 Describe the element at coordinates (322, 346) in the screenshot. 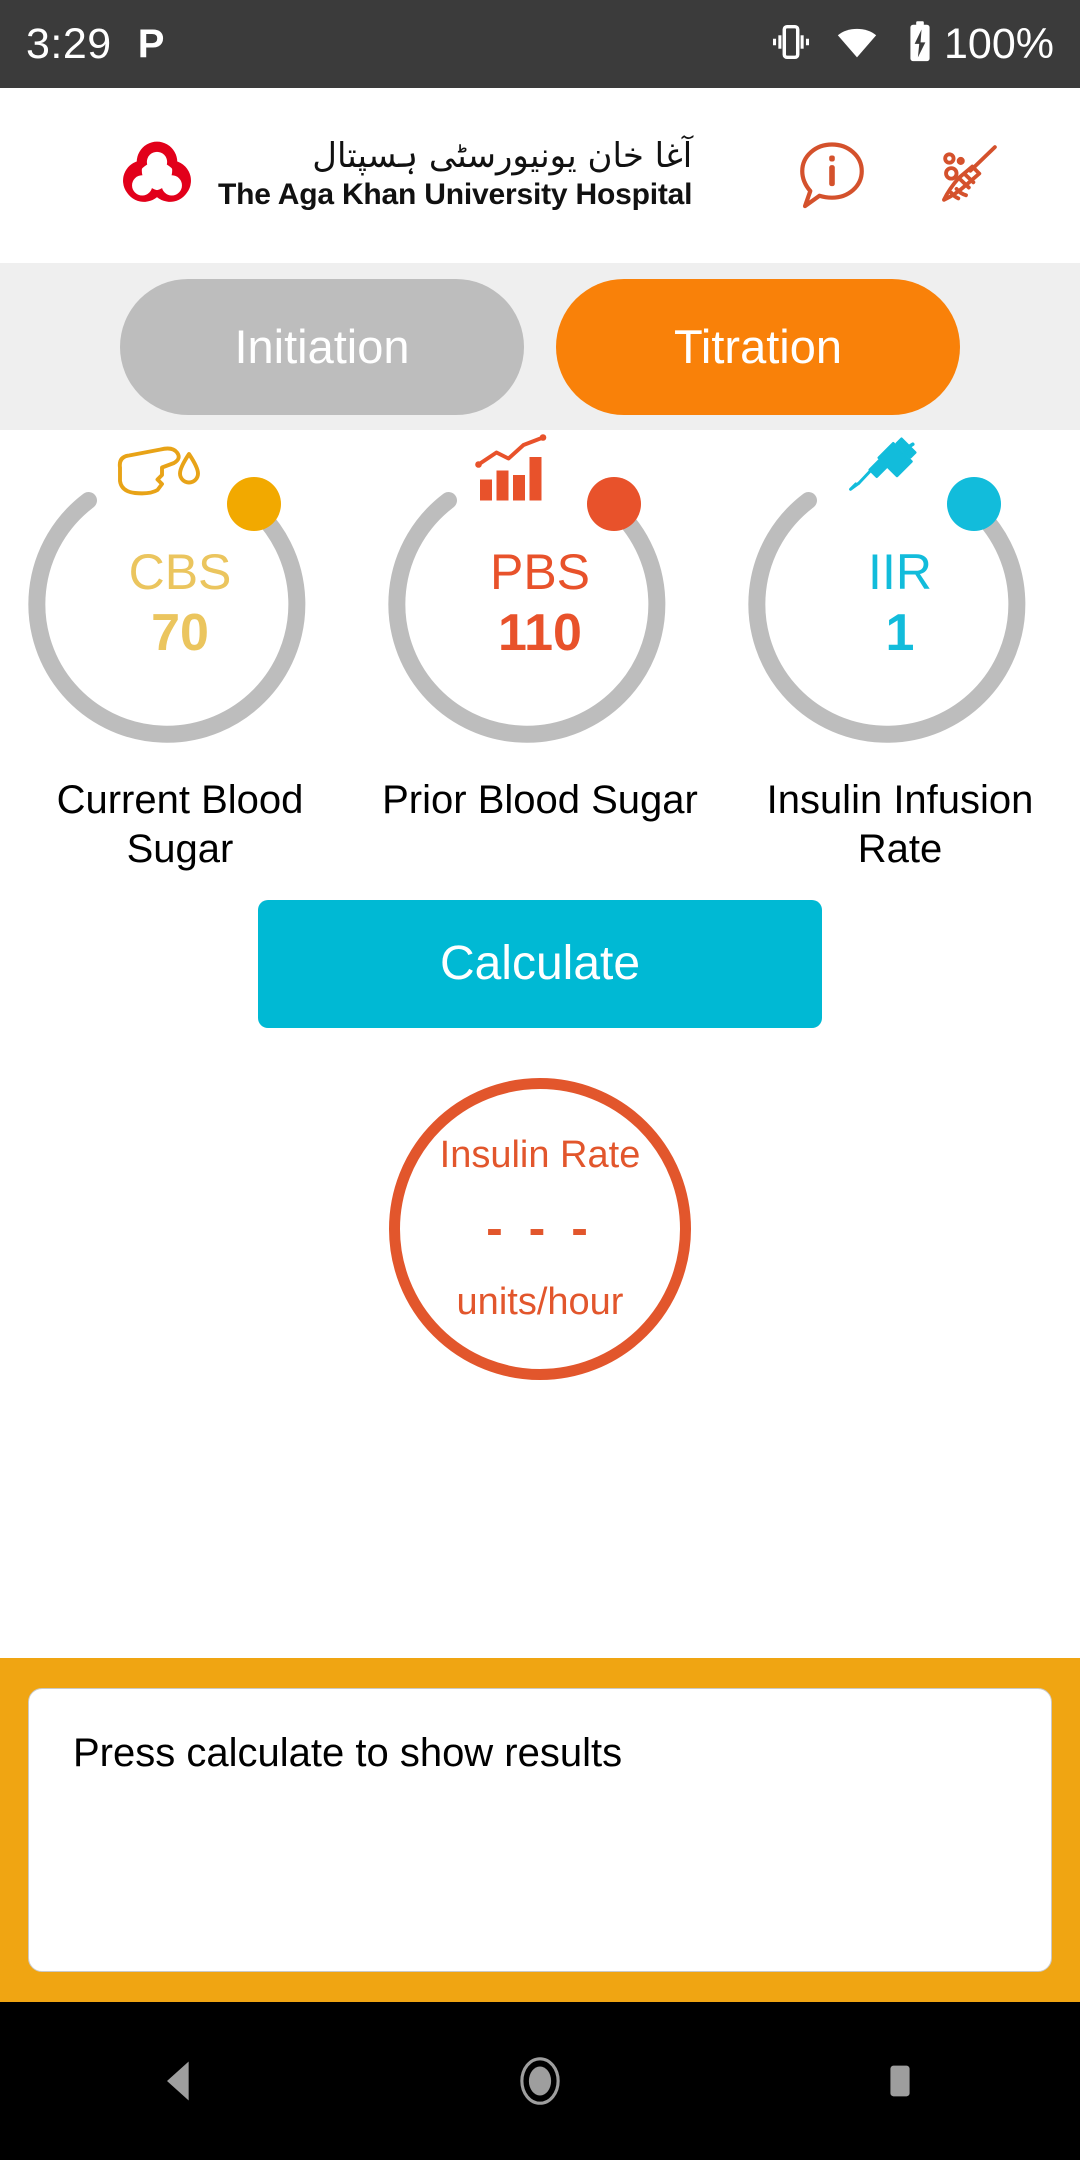

I see `tab-initiation: Initiation` at that location.